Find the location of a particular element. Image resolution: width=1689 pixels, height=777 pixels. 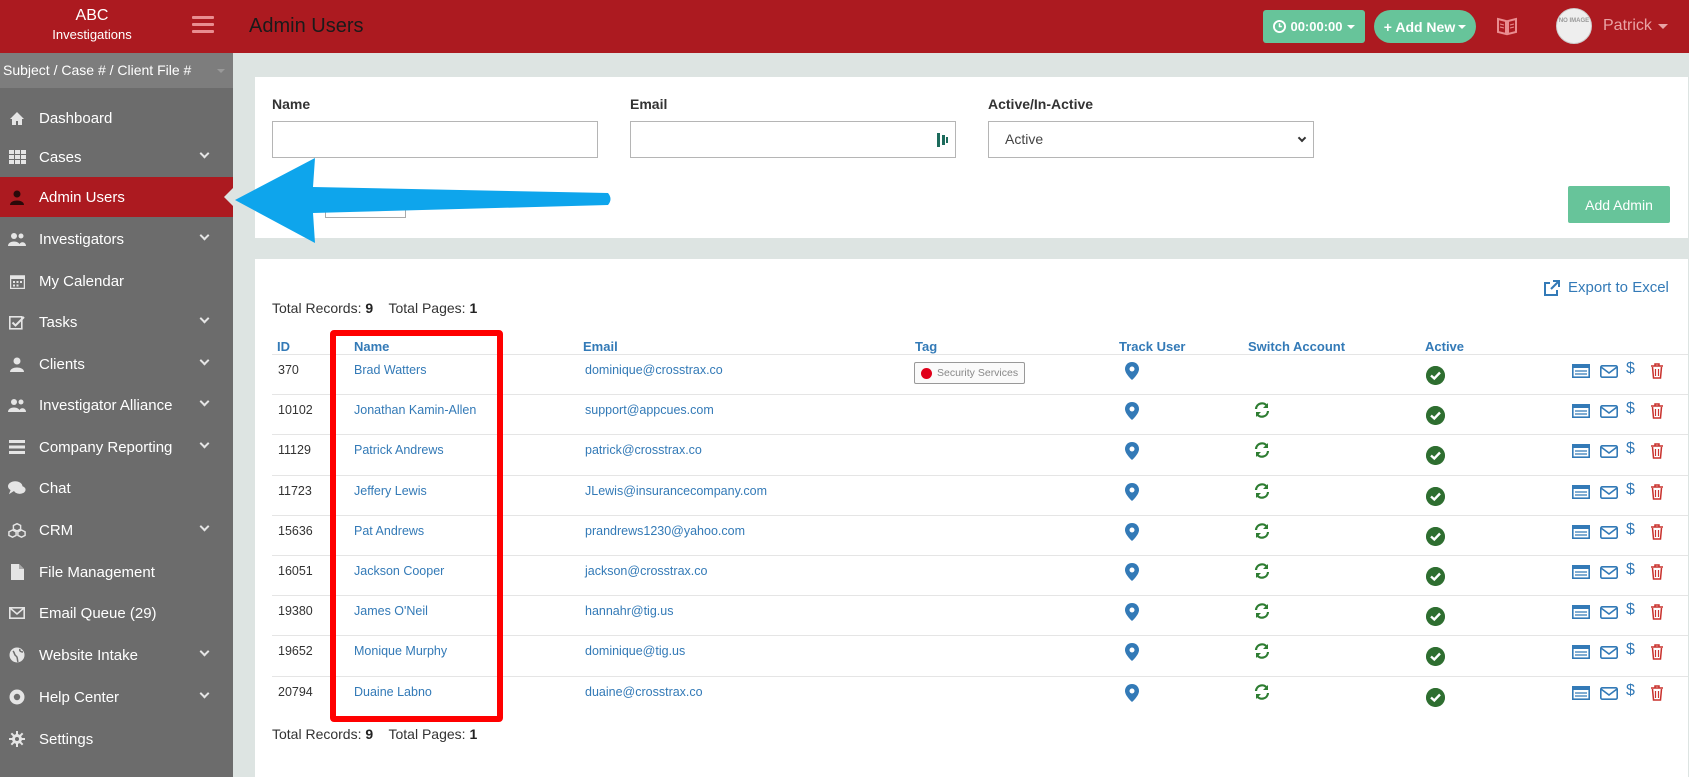

sidebar-item-my-calendar: My Calendar is located at coordinates (116, 281).